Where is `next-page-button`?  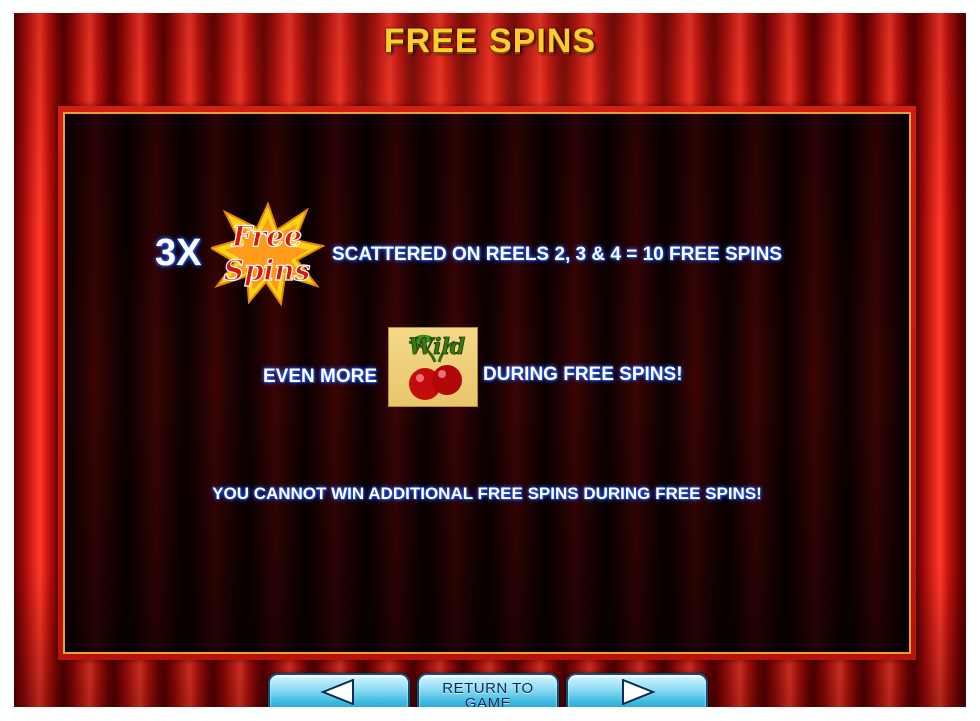
next-page-button is located at coordinates (637, 690).